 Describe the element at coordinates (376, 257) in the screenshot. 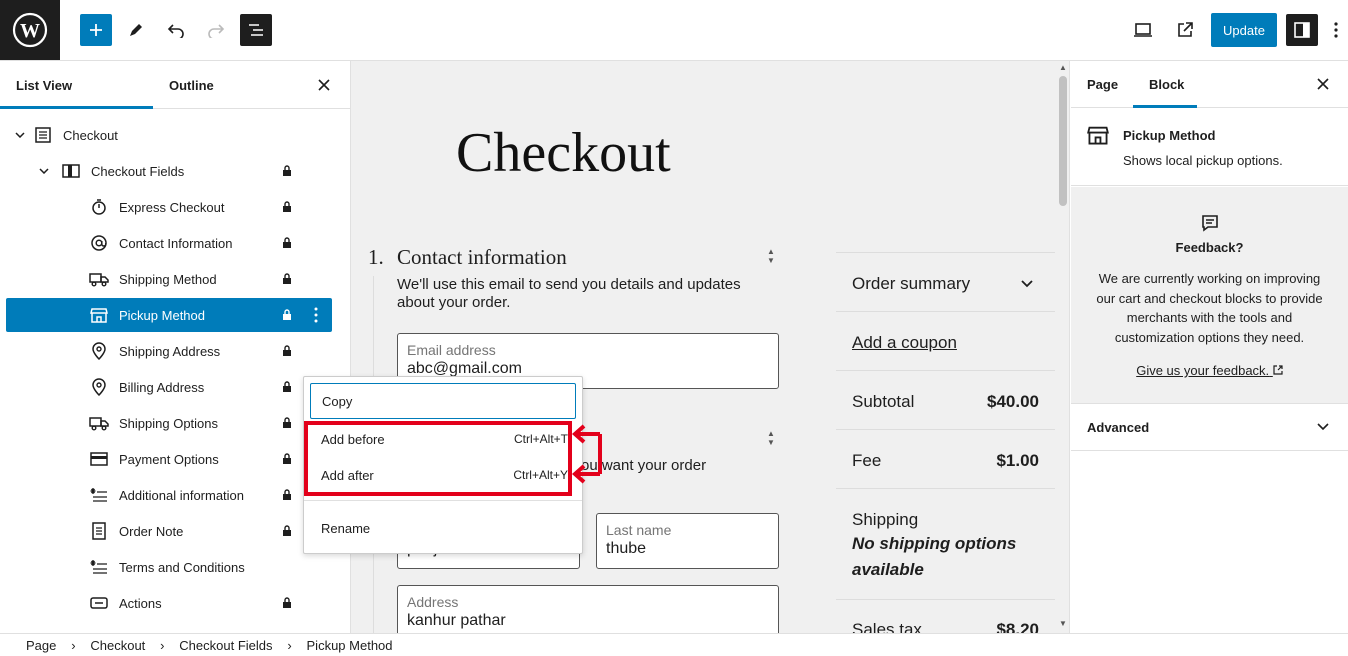

I see `step-number: 1.` at that location.